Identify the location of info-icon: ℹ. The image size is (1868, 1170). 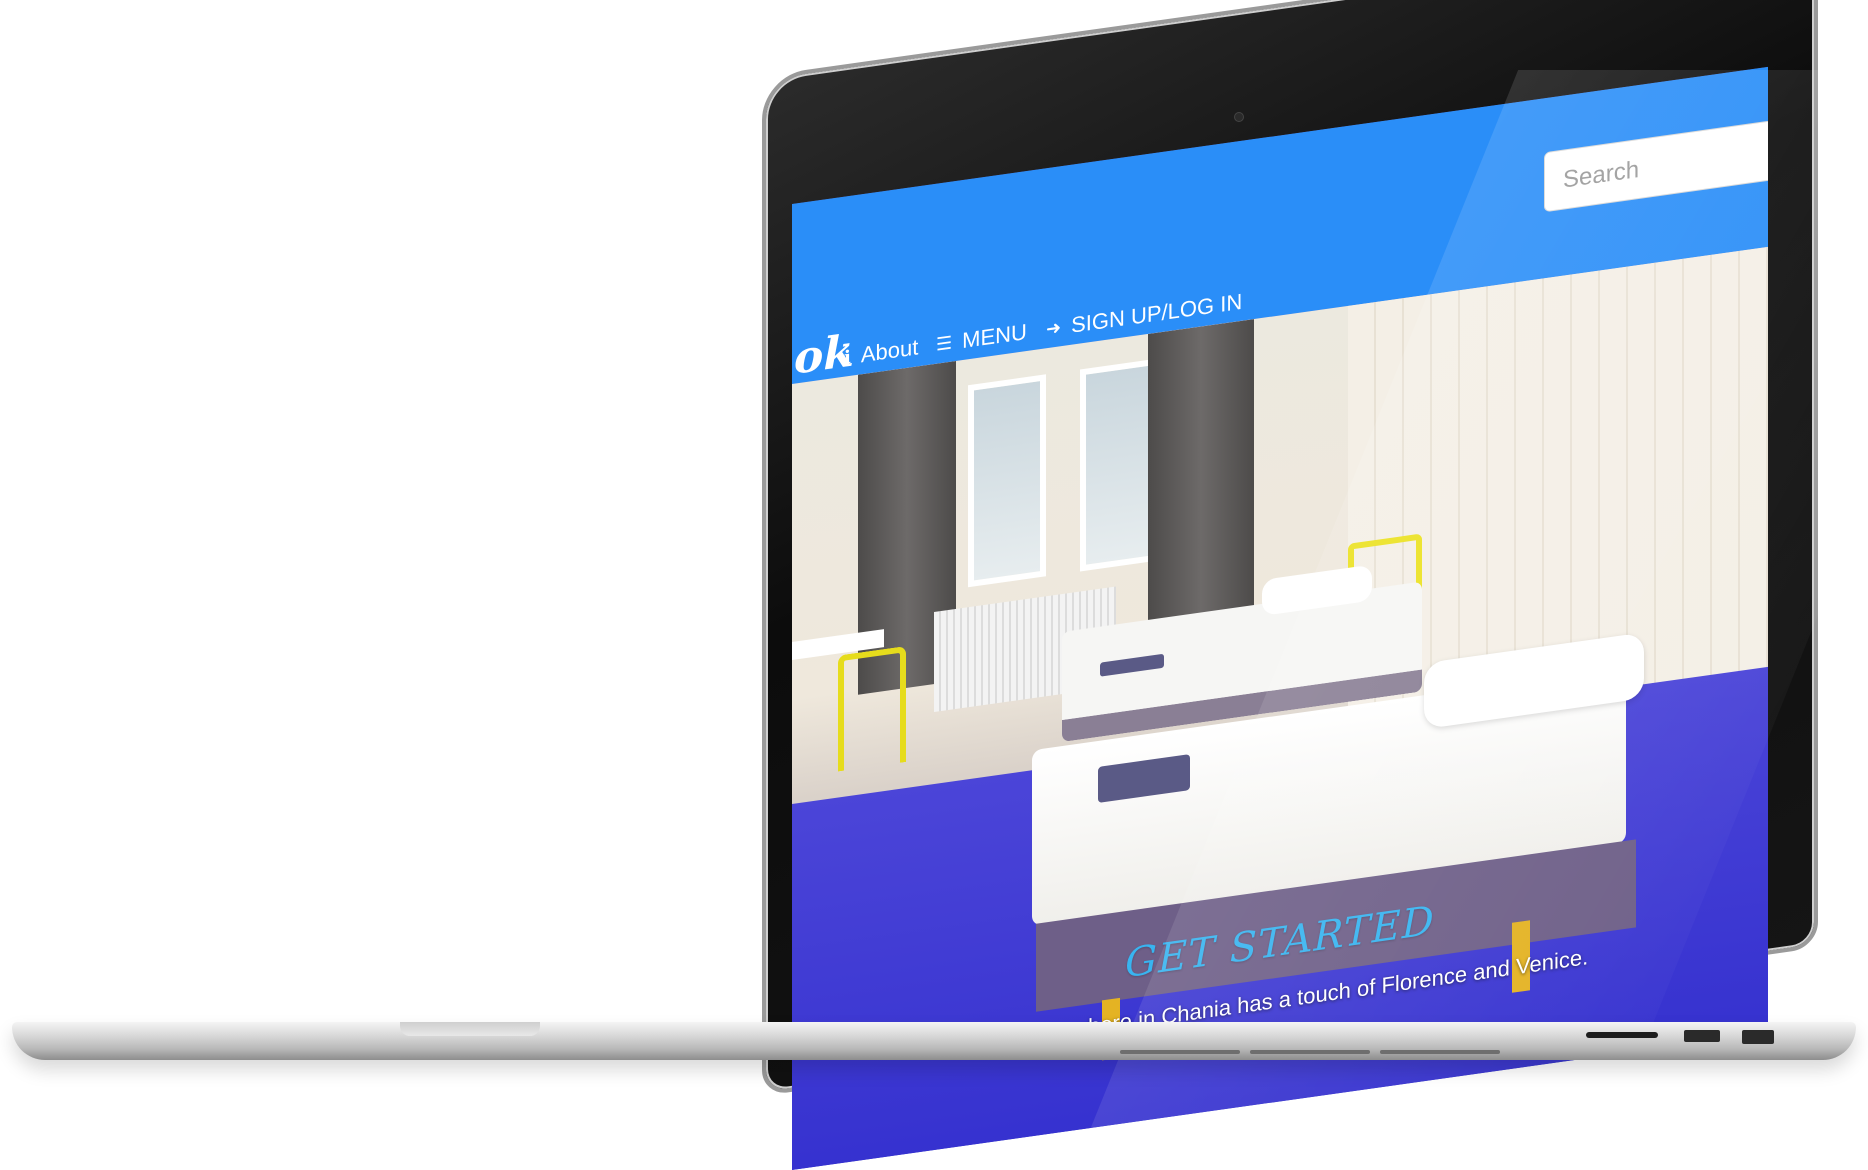
(847, 357).